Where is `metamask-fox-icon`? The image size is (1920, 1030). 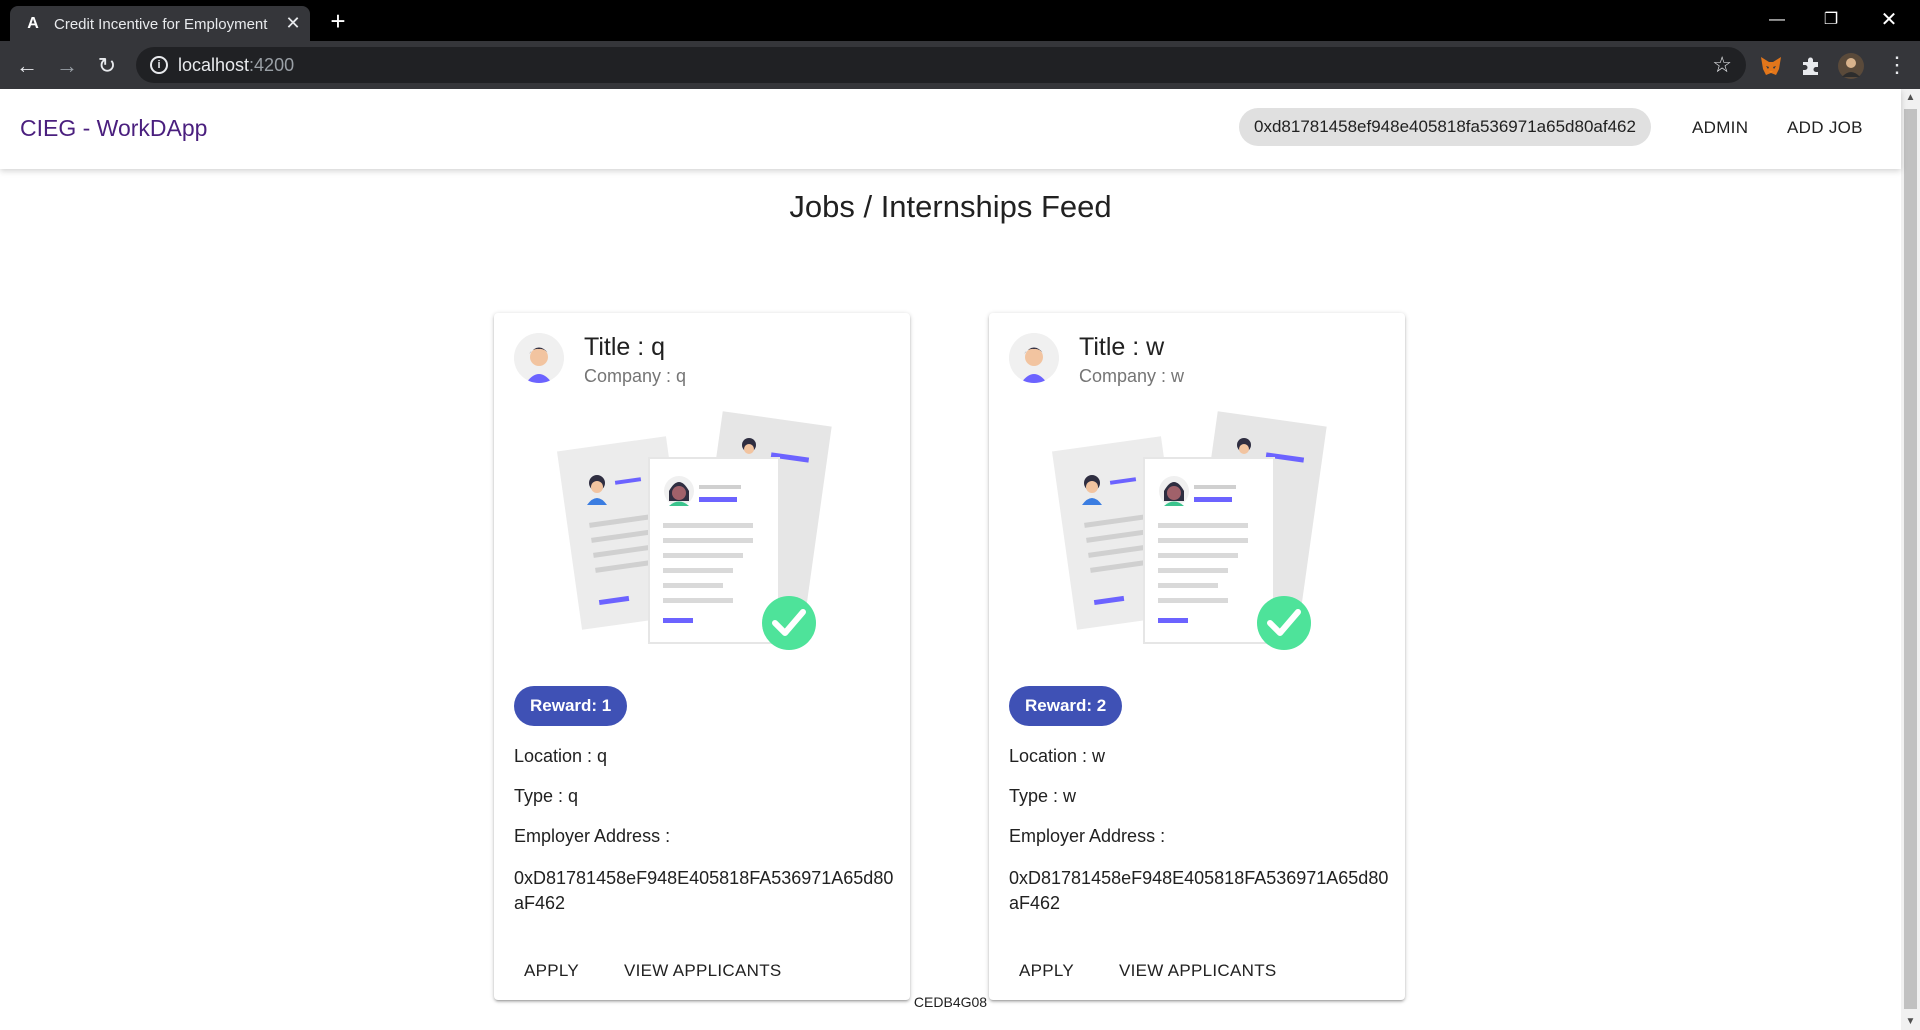 metamask-fox-icon is located at coordinates (1771, 66).